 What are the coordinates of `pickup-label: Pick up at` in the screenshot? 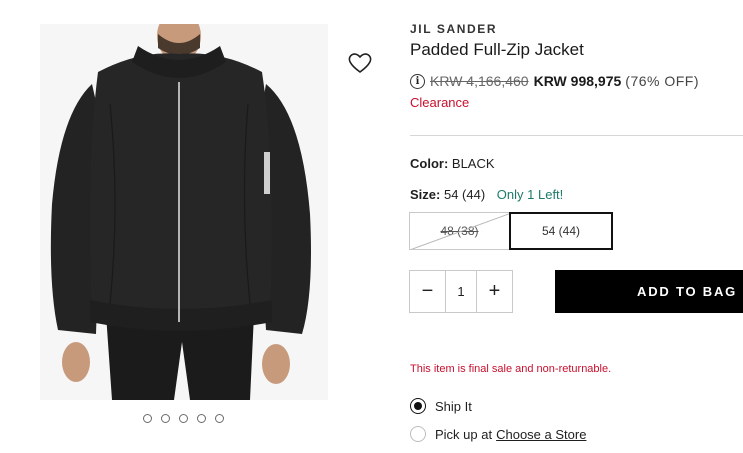 It's located at (464, 434).